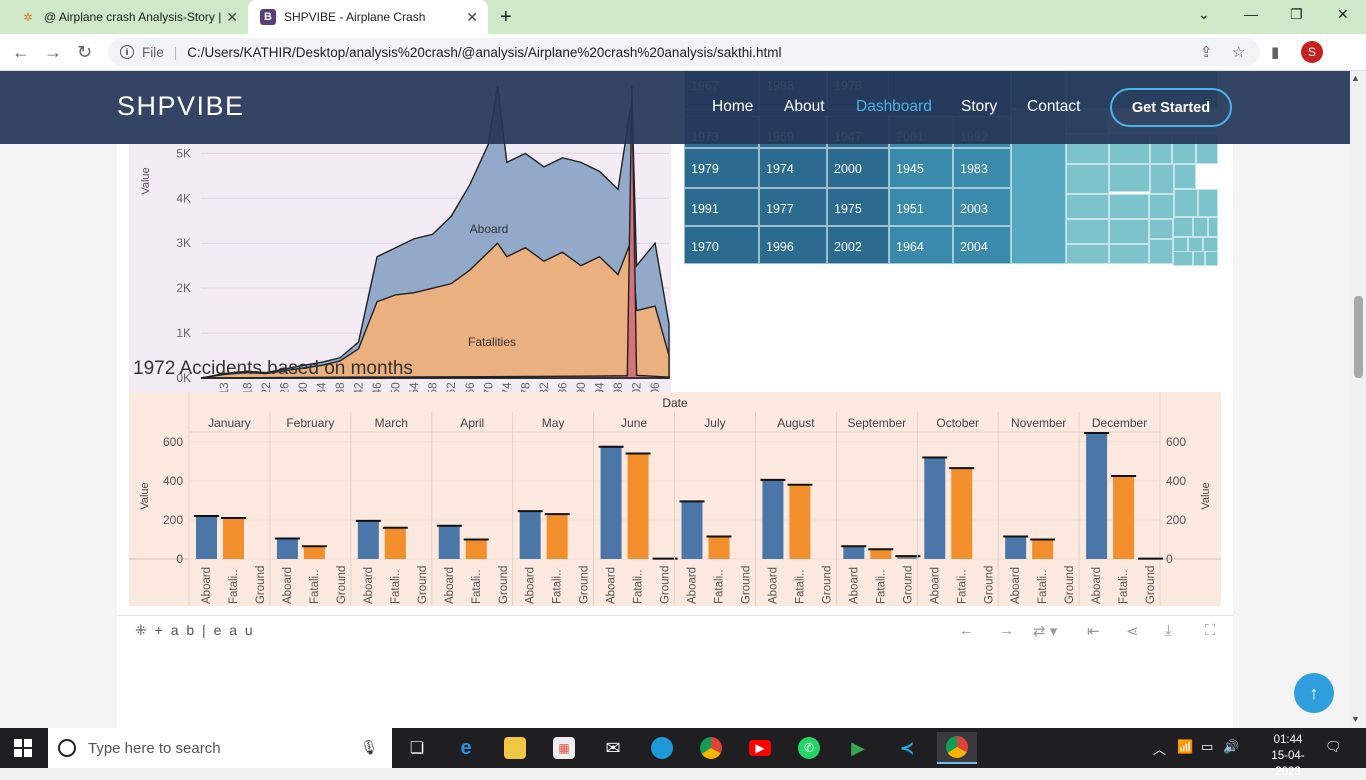 The height and width of the screenshot is (780, 1366). I want to click on scroll-up-icon: ▲, so click(1355, 78).